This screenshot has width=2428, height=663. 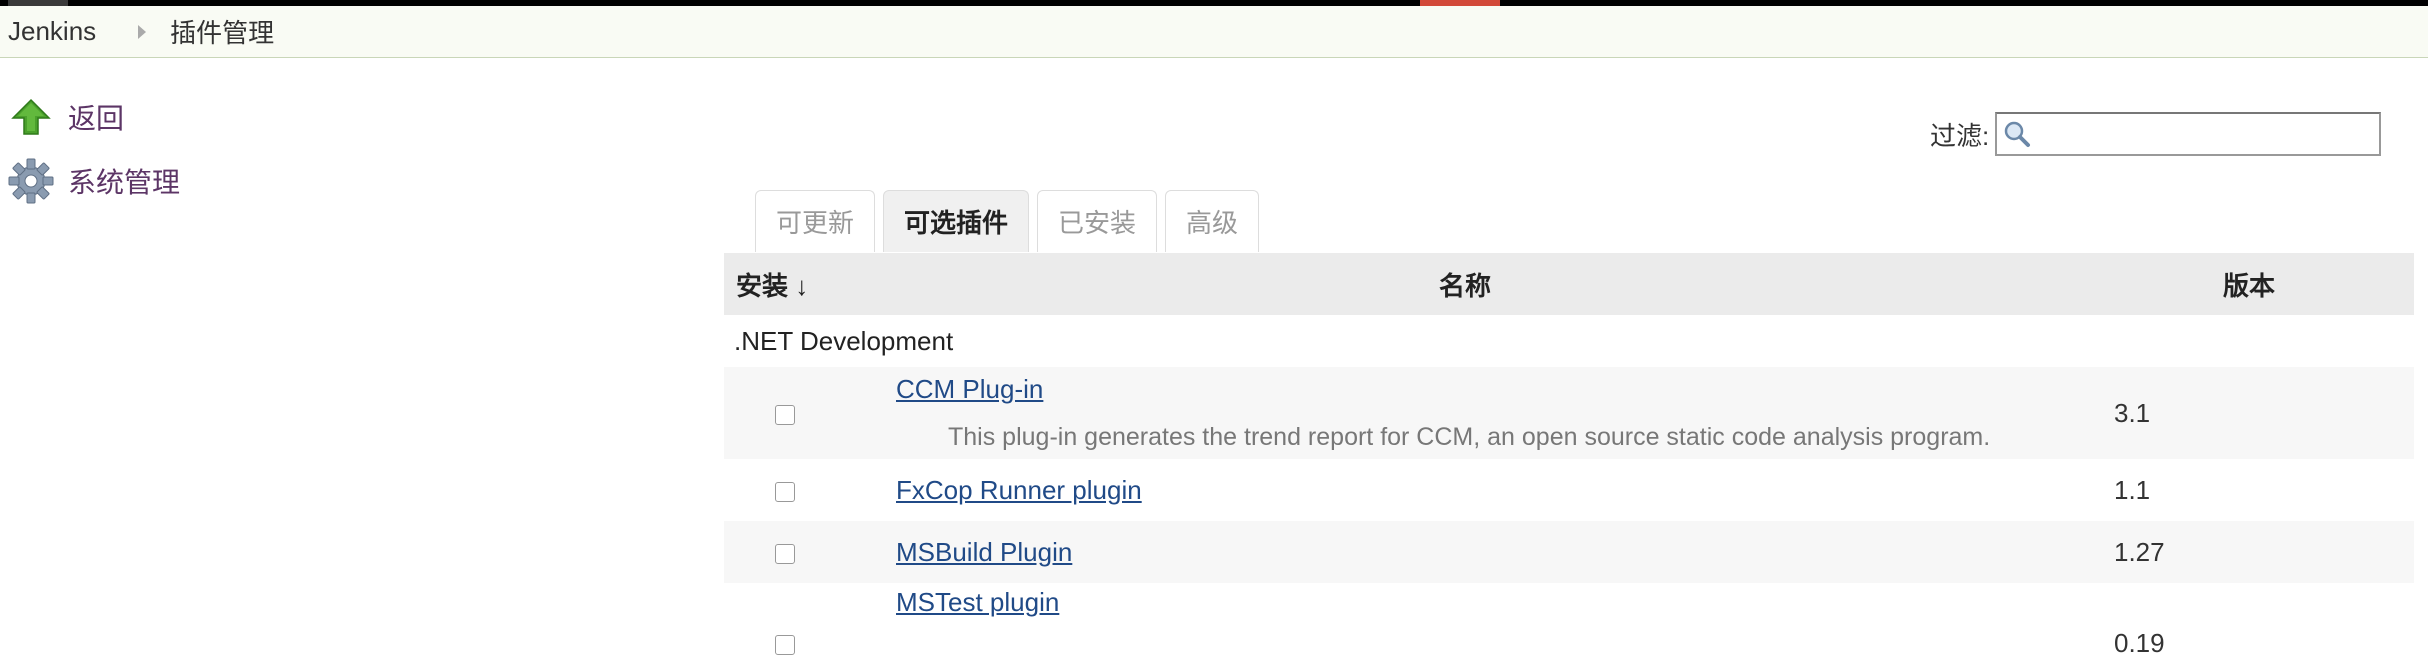 I want to click on table-row: MSBuild Plugin 1.27, so click(x=1569, y=552).